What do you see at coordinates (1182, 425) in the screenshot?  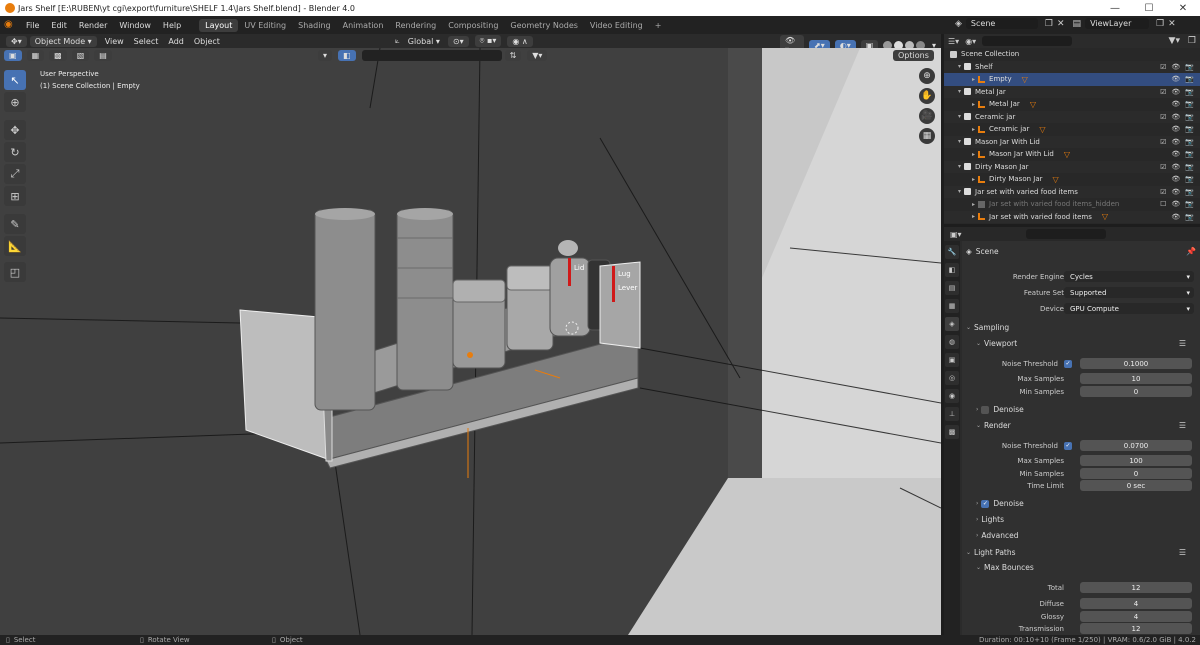 I see `render-presets-icon: ☰` at bounding box center [1182, 425].